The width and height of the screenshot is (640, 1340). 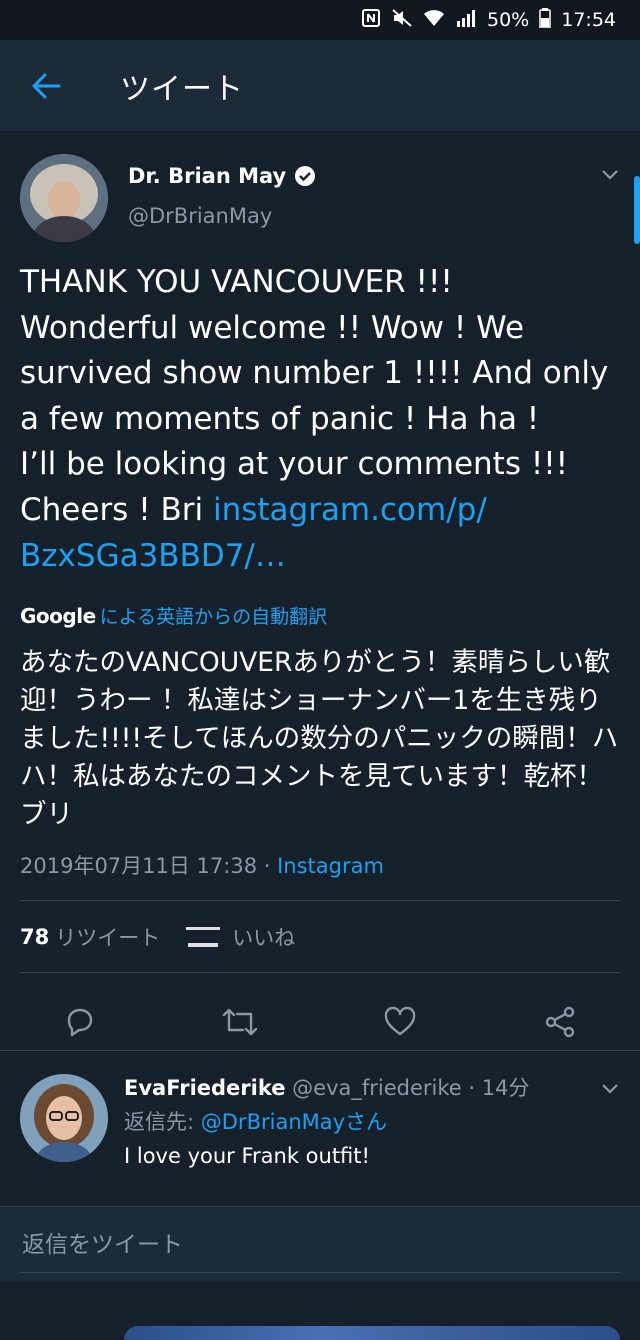 I want to click on tweet-menu-button, so click(x=610, y=174).